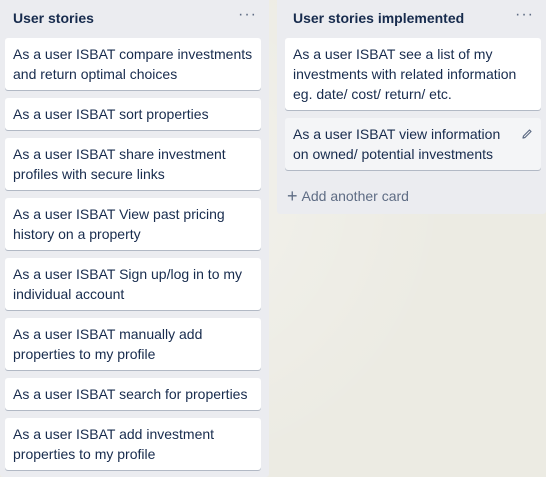 This screenshot has height=477, width=546. I want to click on pencil-icon, so click(527, 134).